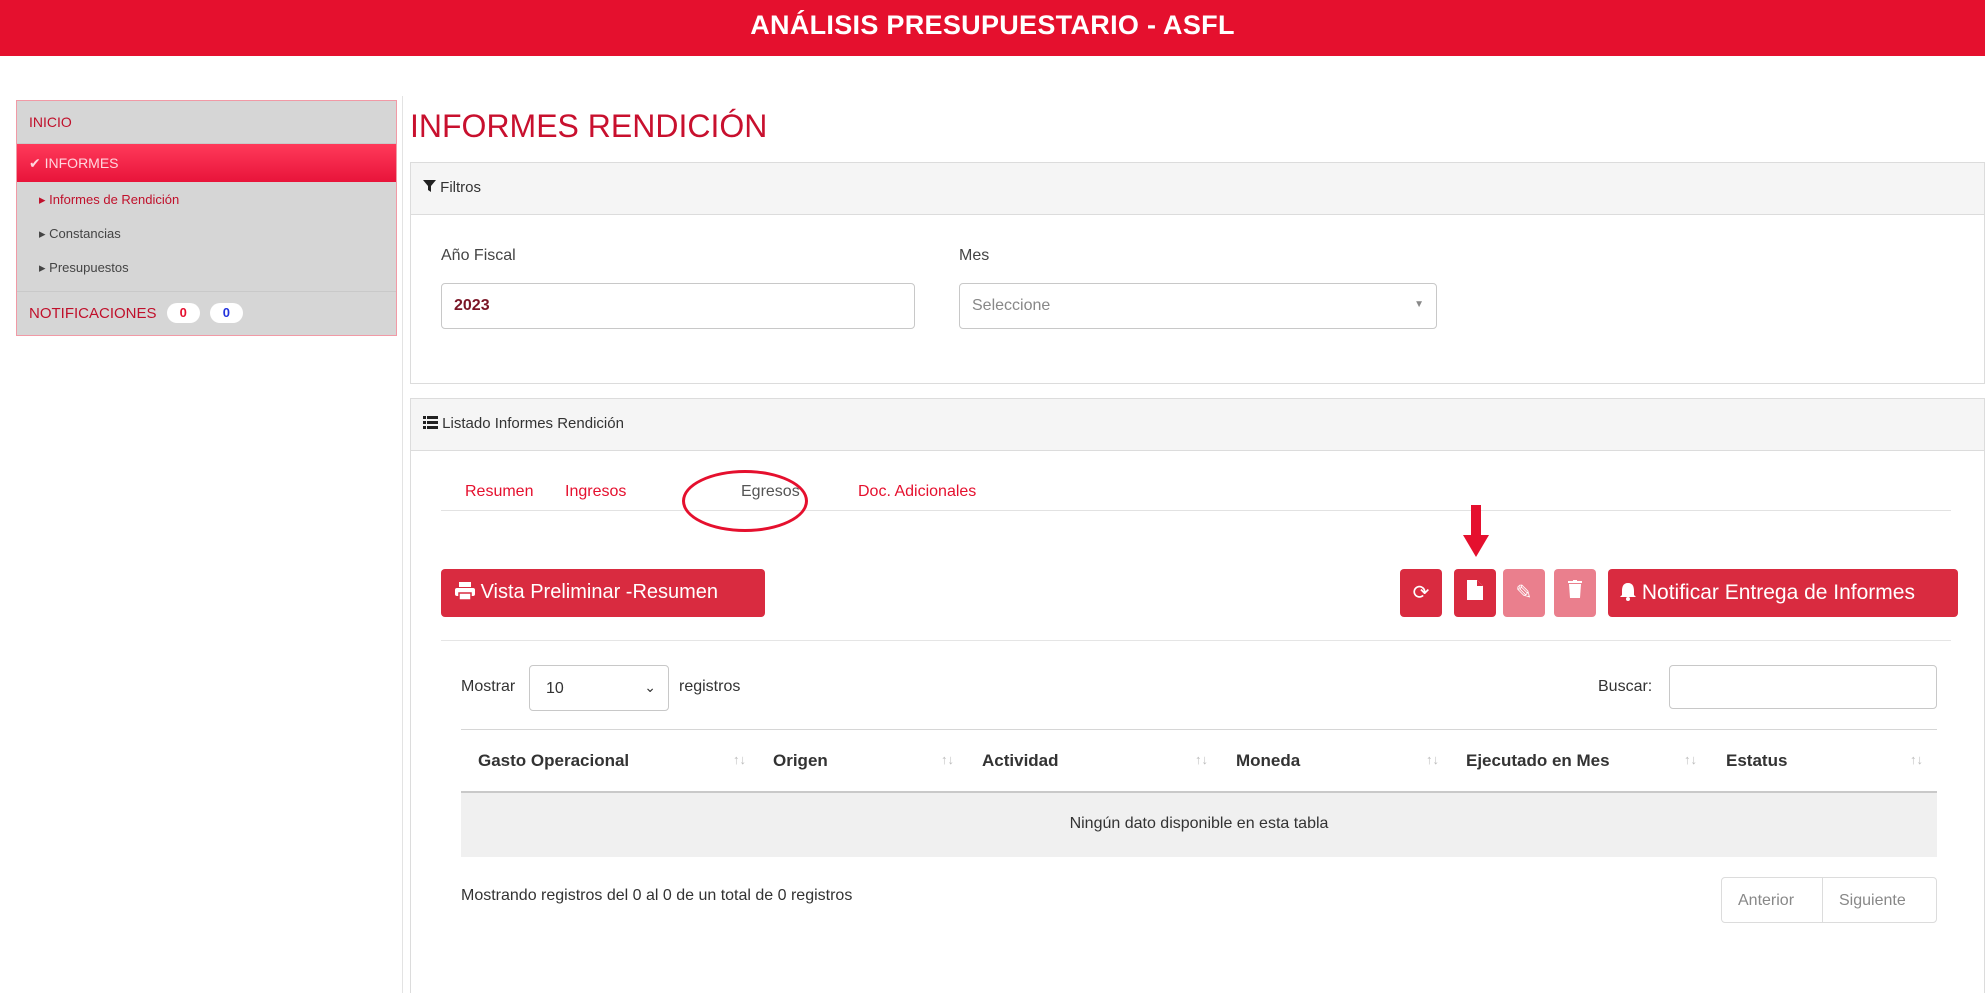 This screenshot has width=1985, height=993. What do you see at coordinates (974, 255) in the screenshot?
I see `month-label: Mes` at bounding box center [974, 255].